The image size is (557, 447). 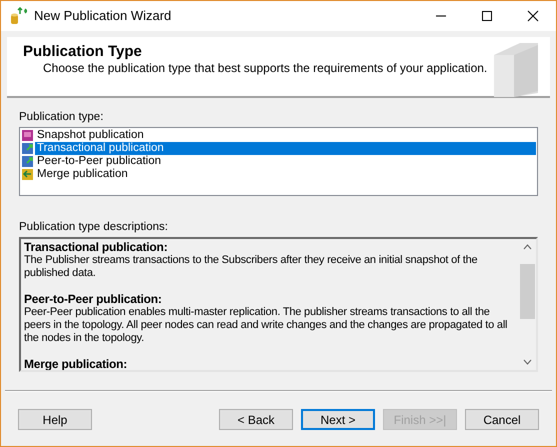 I want to click on wizard-button: Next >, so click(x=338, y=419).